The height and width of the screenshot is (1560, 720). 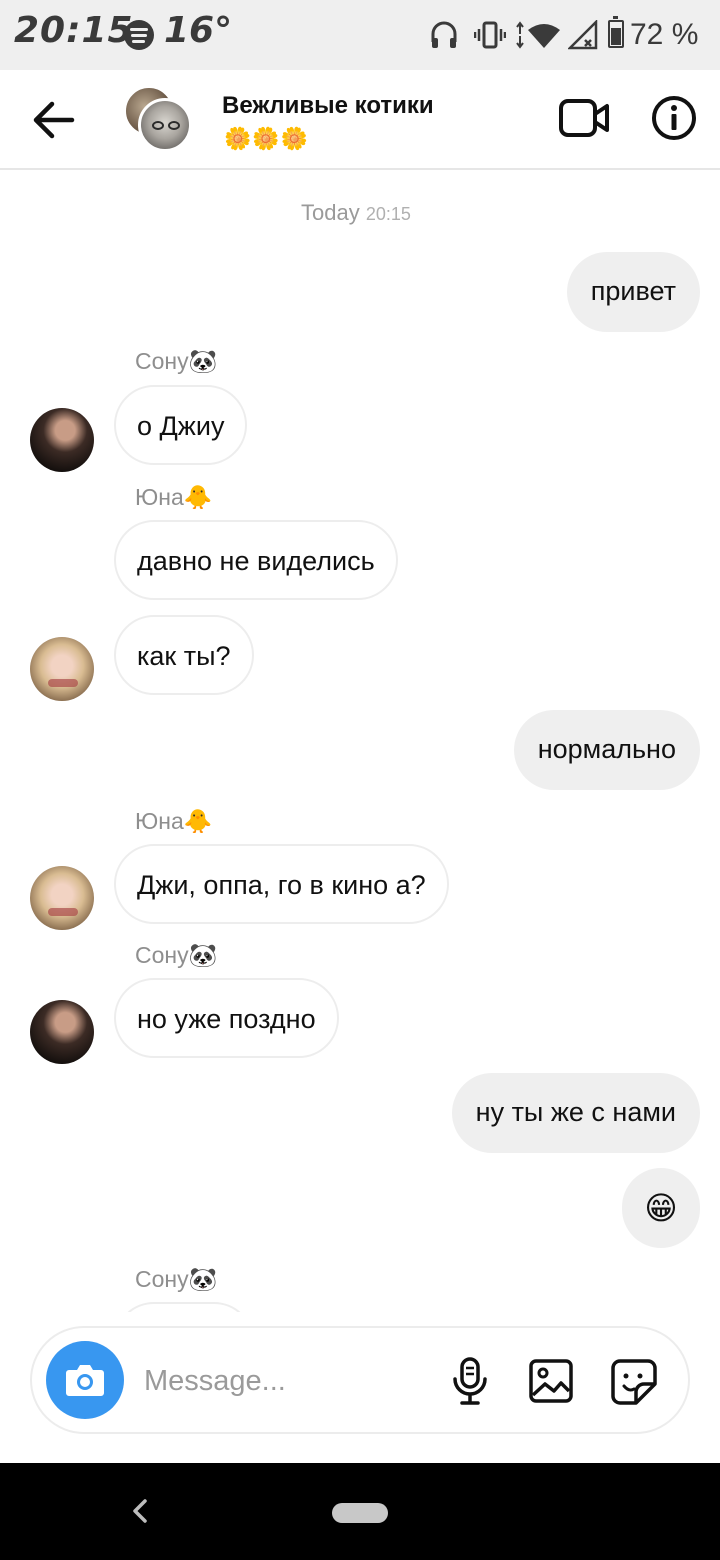 What do you see at coordinates (634, 1382) in the screenshot?
I see `sticker-icon` at bounding box center [634, 1382].